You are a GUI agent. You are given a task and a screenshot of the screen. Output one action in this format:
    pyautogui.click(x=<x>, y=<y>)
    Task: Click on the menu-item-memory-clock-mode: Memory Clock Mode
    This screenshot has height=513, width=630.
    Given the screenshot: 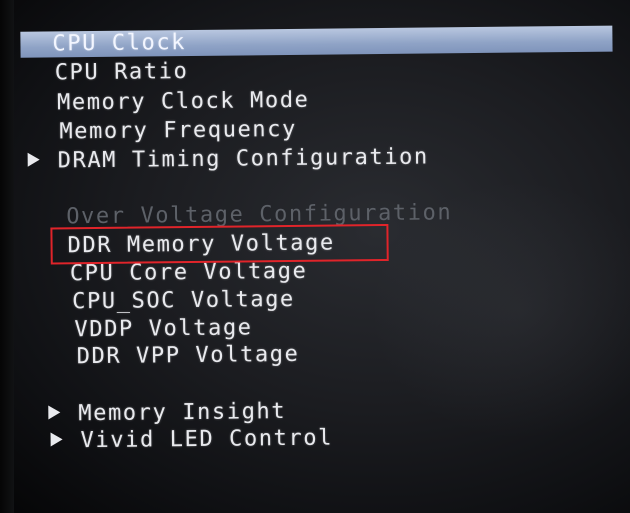 What is the action you would take?
    pyautogui.click(x=183, y=102)
    